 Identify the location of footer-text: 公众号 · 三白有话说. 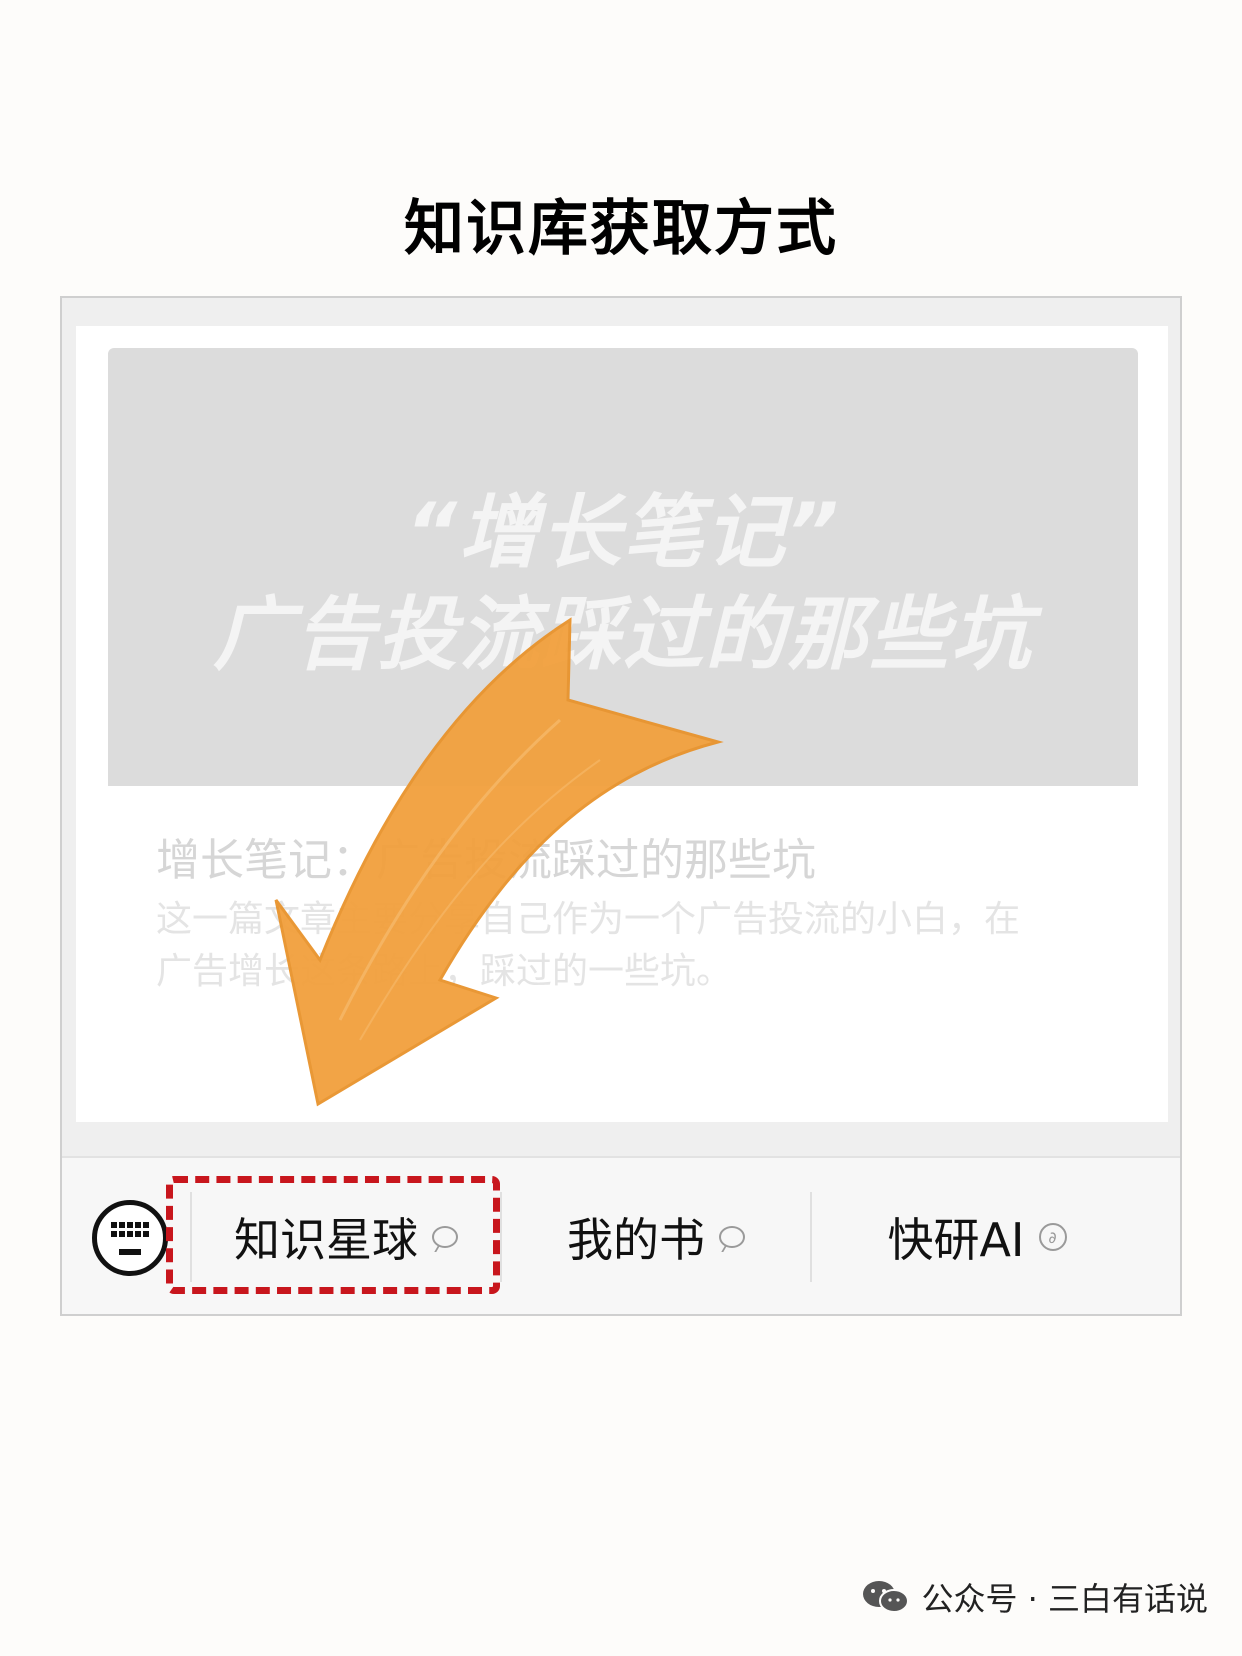
(1064, 1599).